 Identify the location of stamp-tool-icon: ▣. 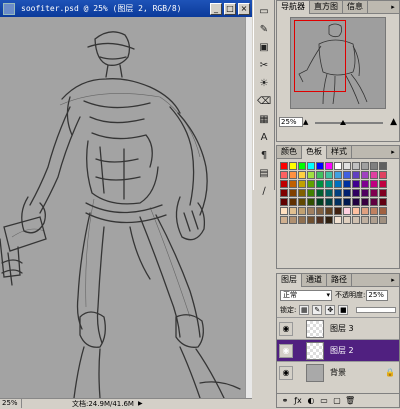
(264, 47).